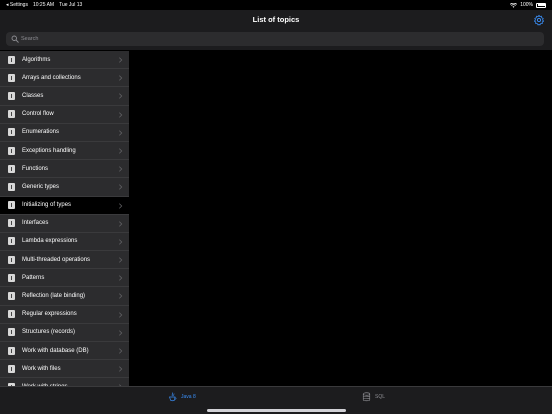  I want to click on topic-item: Regular expressions, so click(64, 315).